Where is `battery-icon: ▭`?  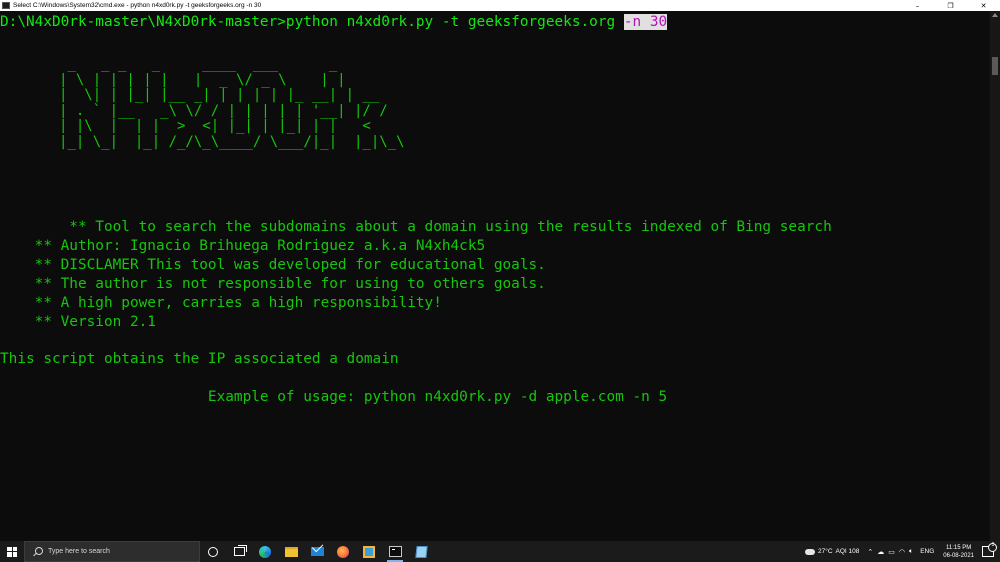
battery-icon: ▭ is located at coordinates (891, 552).